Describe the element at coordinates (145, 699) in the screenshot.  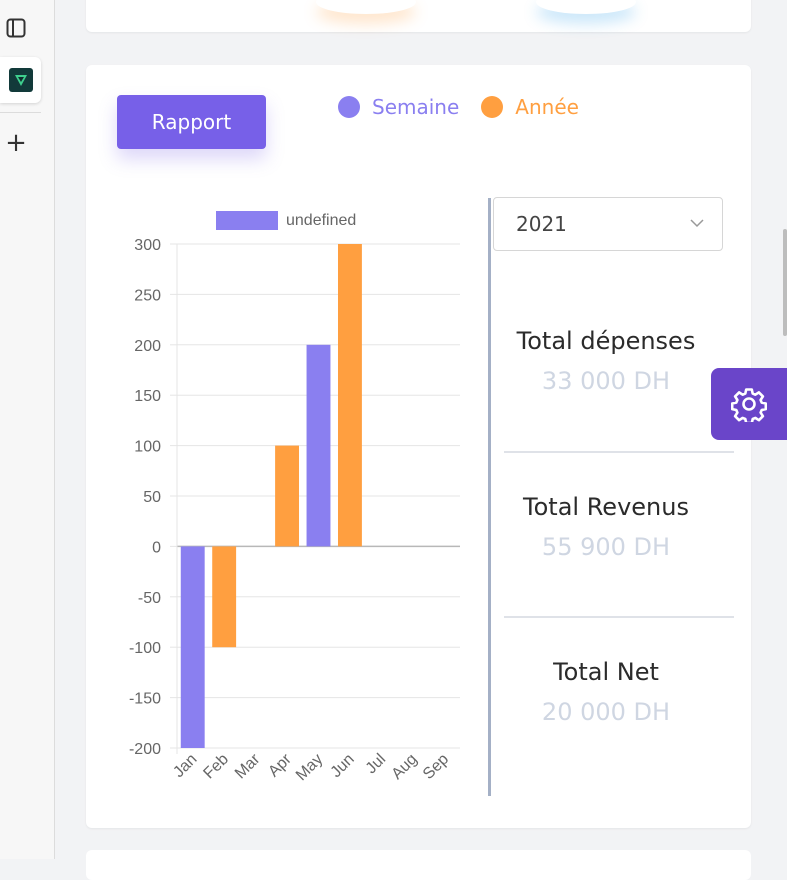
I see `y-tick-label: -150` at that location.